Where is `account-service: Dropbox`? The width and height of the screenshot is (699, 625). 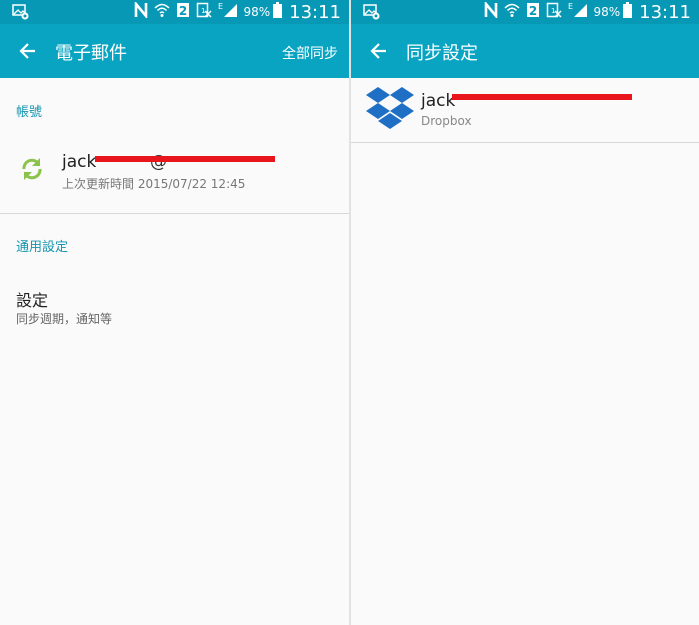
account-service: Dropbox is located at coordinates (446, 121).